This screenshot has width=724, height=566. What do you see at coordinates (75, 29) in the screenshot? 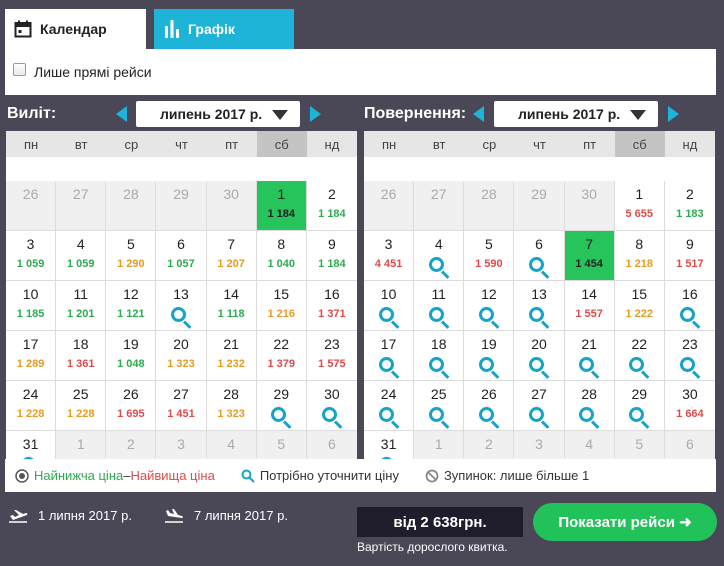
I see `tab-calendar: Календар` at bounding box center [75, 29].